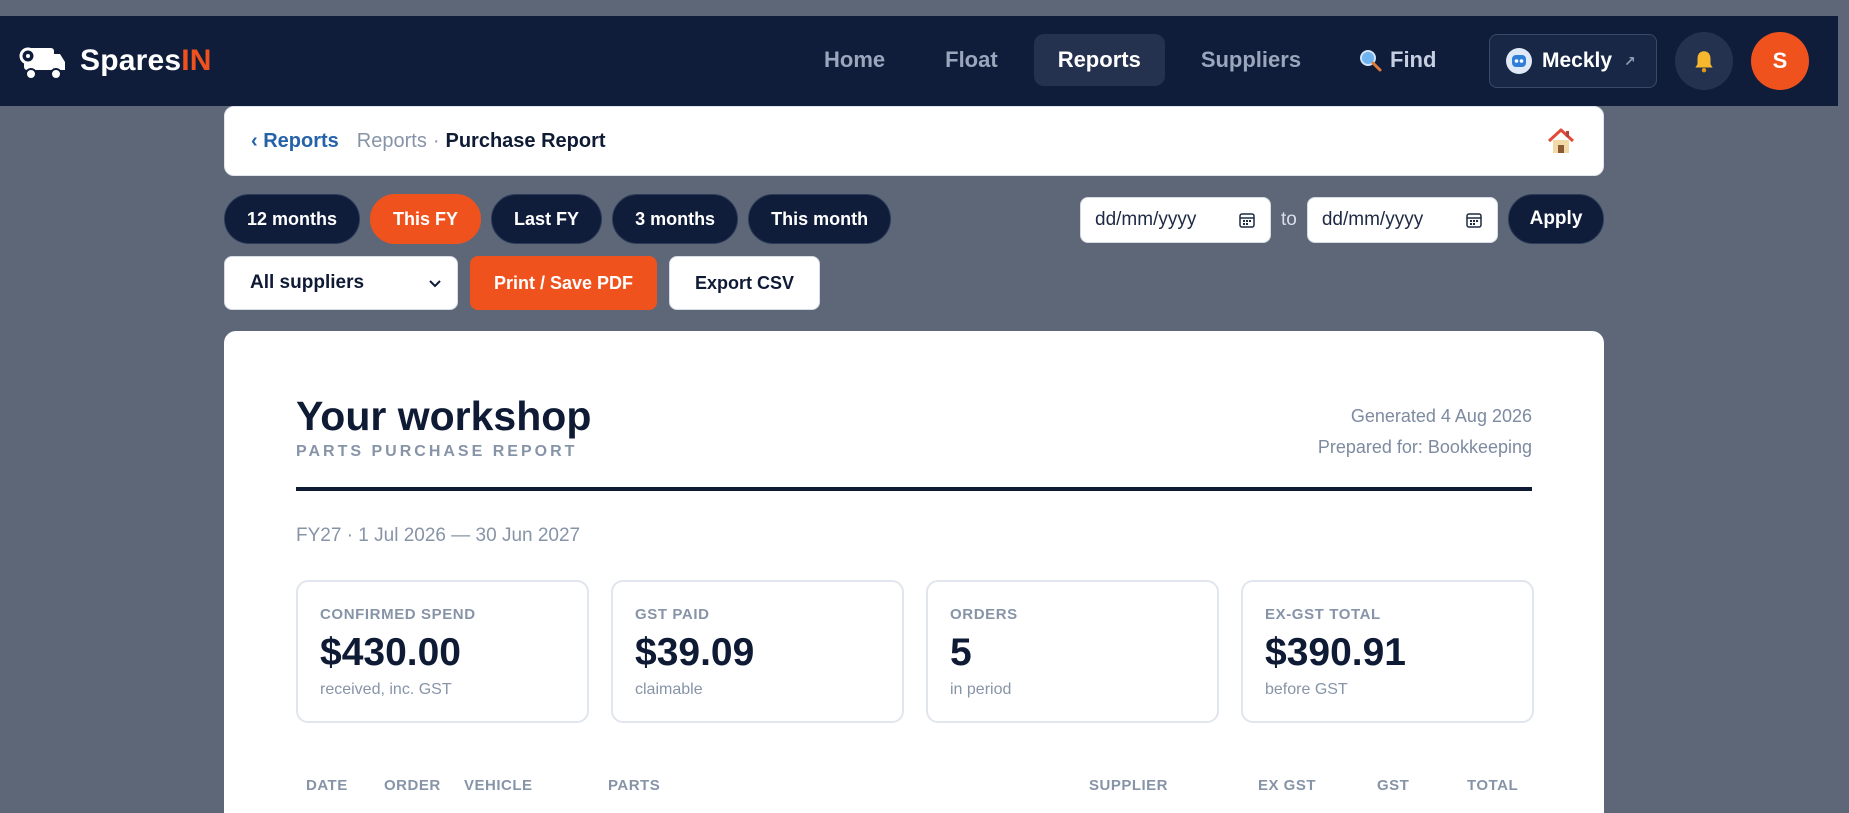 The image size is (1849, 813). I want to click on brand-name: SparesIN, so click(146, 60).